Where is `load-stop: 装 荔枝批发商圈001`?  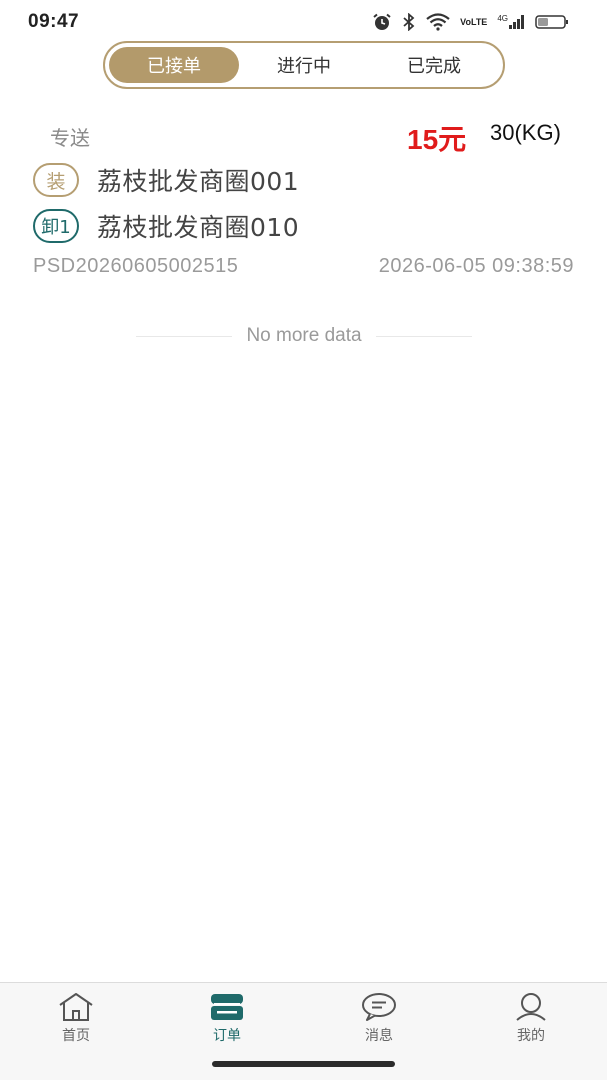
load-stop: 装 荔枝批发商圈001 is located at coordinates (166, 180).